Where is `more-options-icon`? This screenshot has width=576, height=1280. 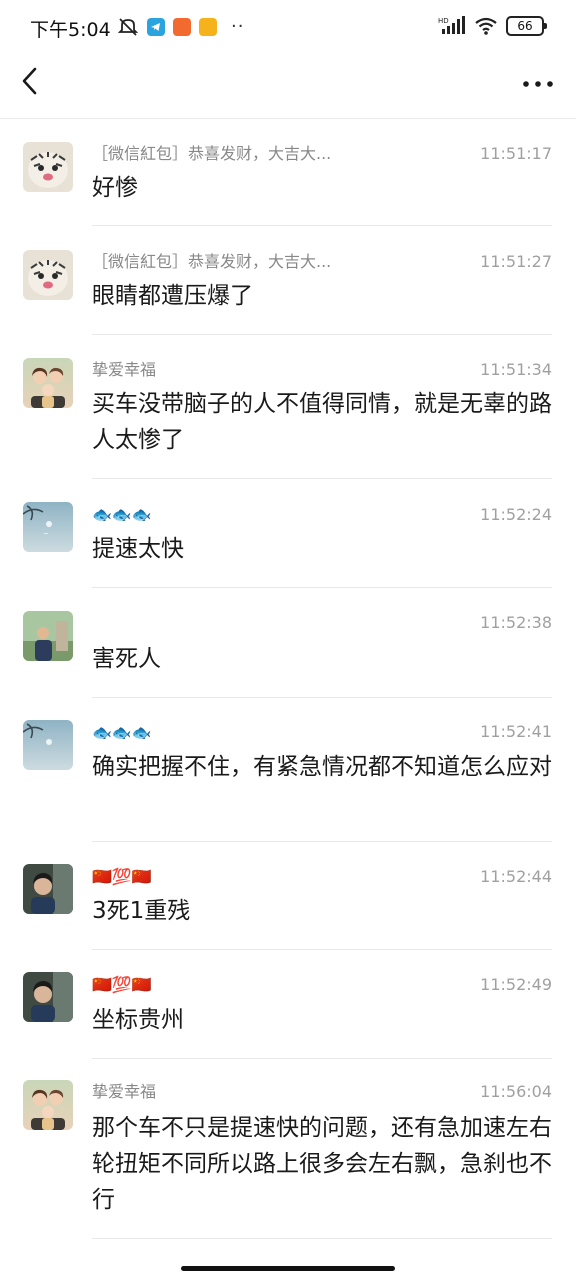
more-options-icon is located at coordinates (538, 79).